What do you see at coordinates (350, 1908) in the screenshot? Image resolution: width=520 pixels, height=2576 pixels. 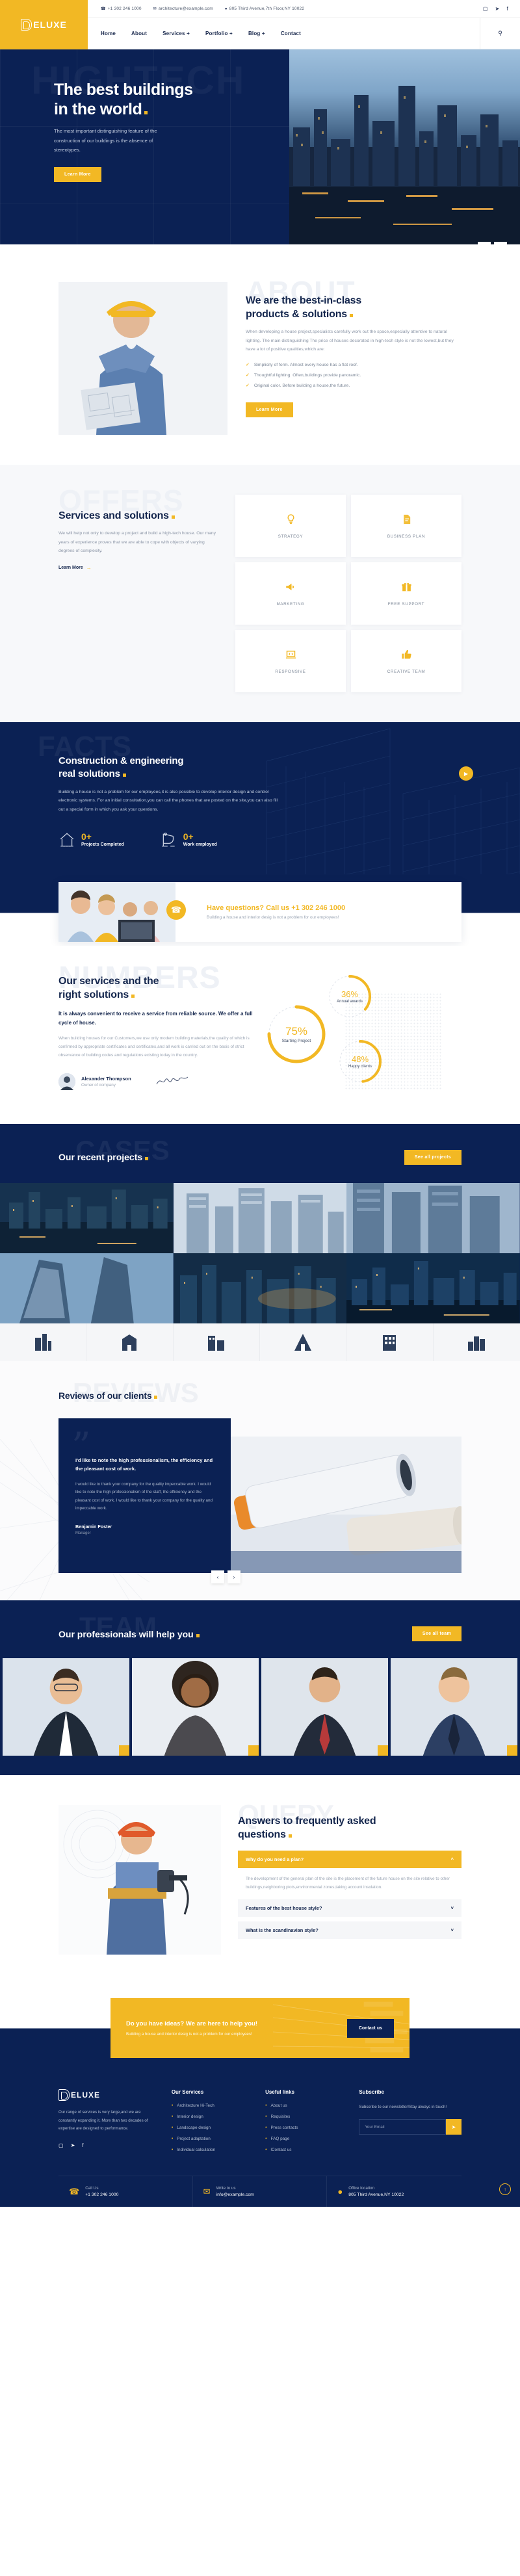 I see `faq-question-header: Features of the best house style? ˅` at bounding box center [350, 1908].